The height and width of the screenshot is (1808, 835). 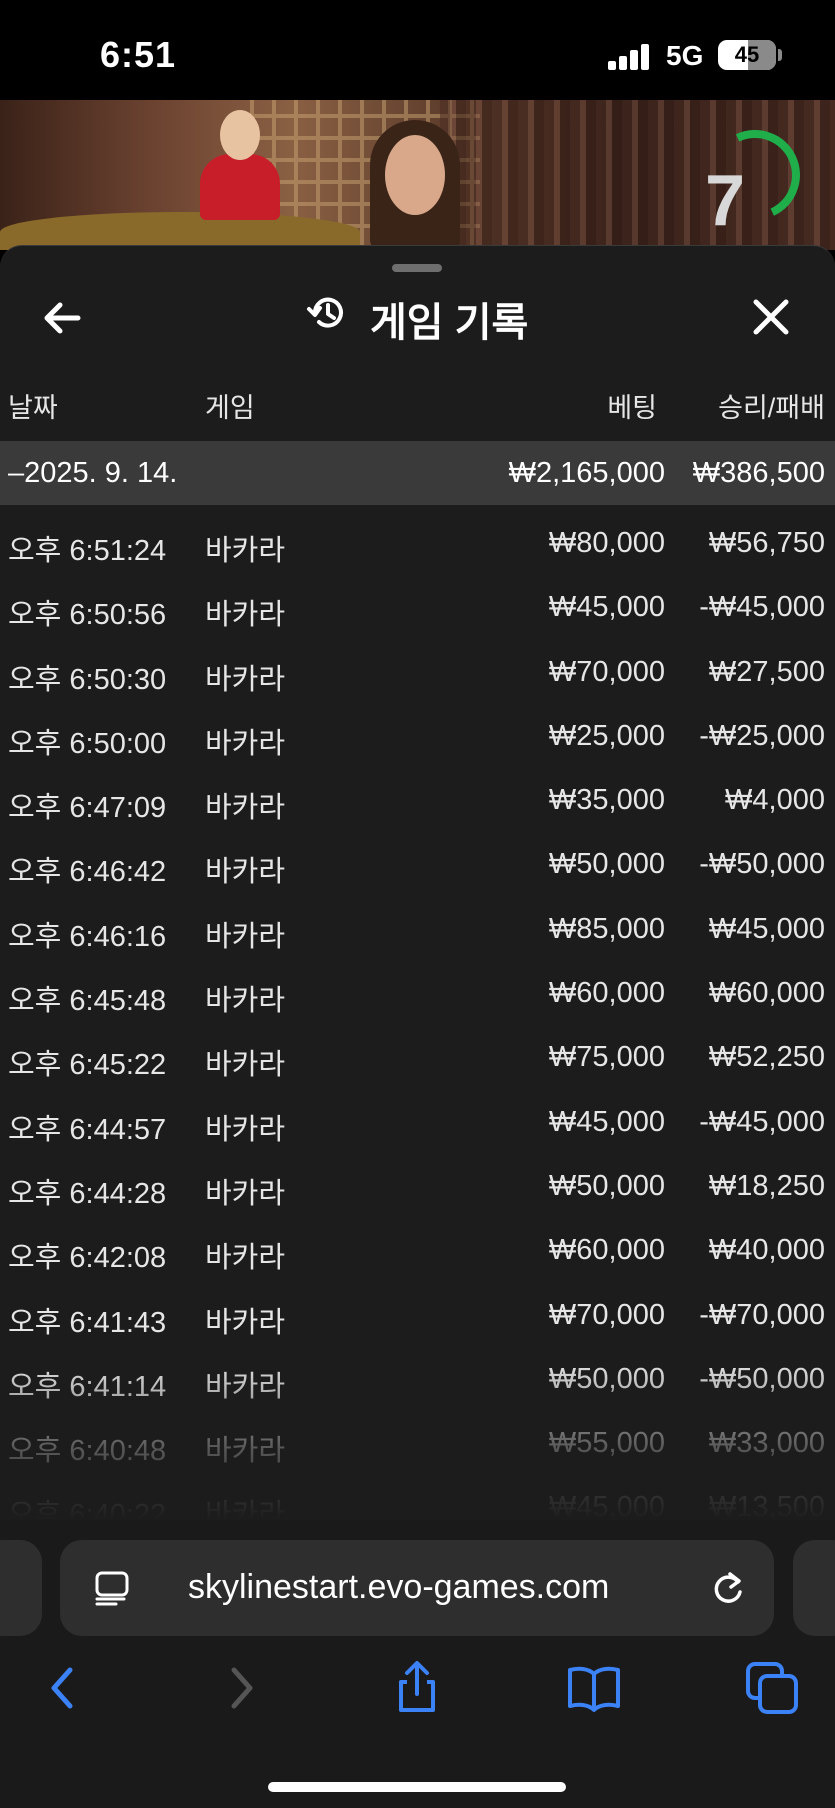 What do you see at coordinates (766, 1185) in the screenshot?
I see `row-win-loss: ₩18,250` at bounding box center [766, 1185].